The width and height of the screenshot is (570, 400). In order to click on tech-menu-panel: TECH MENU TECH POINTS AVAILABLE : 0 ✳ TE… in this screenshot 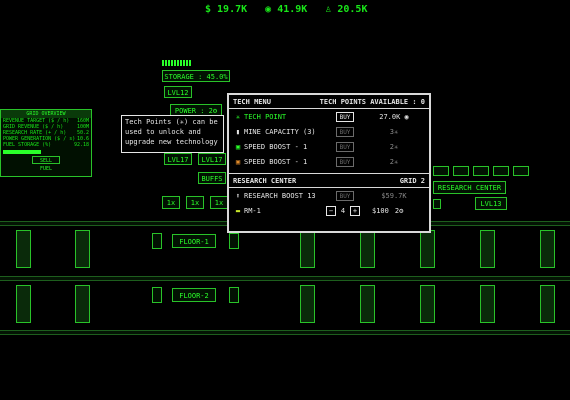, I will do `click(329, 163)`.